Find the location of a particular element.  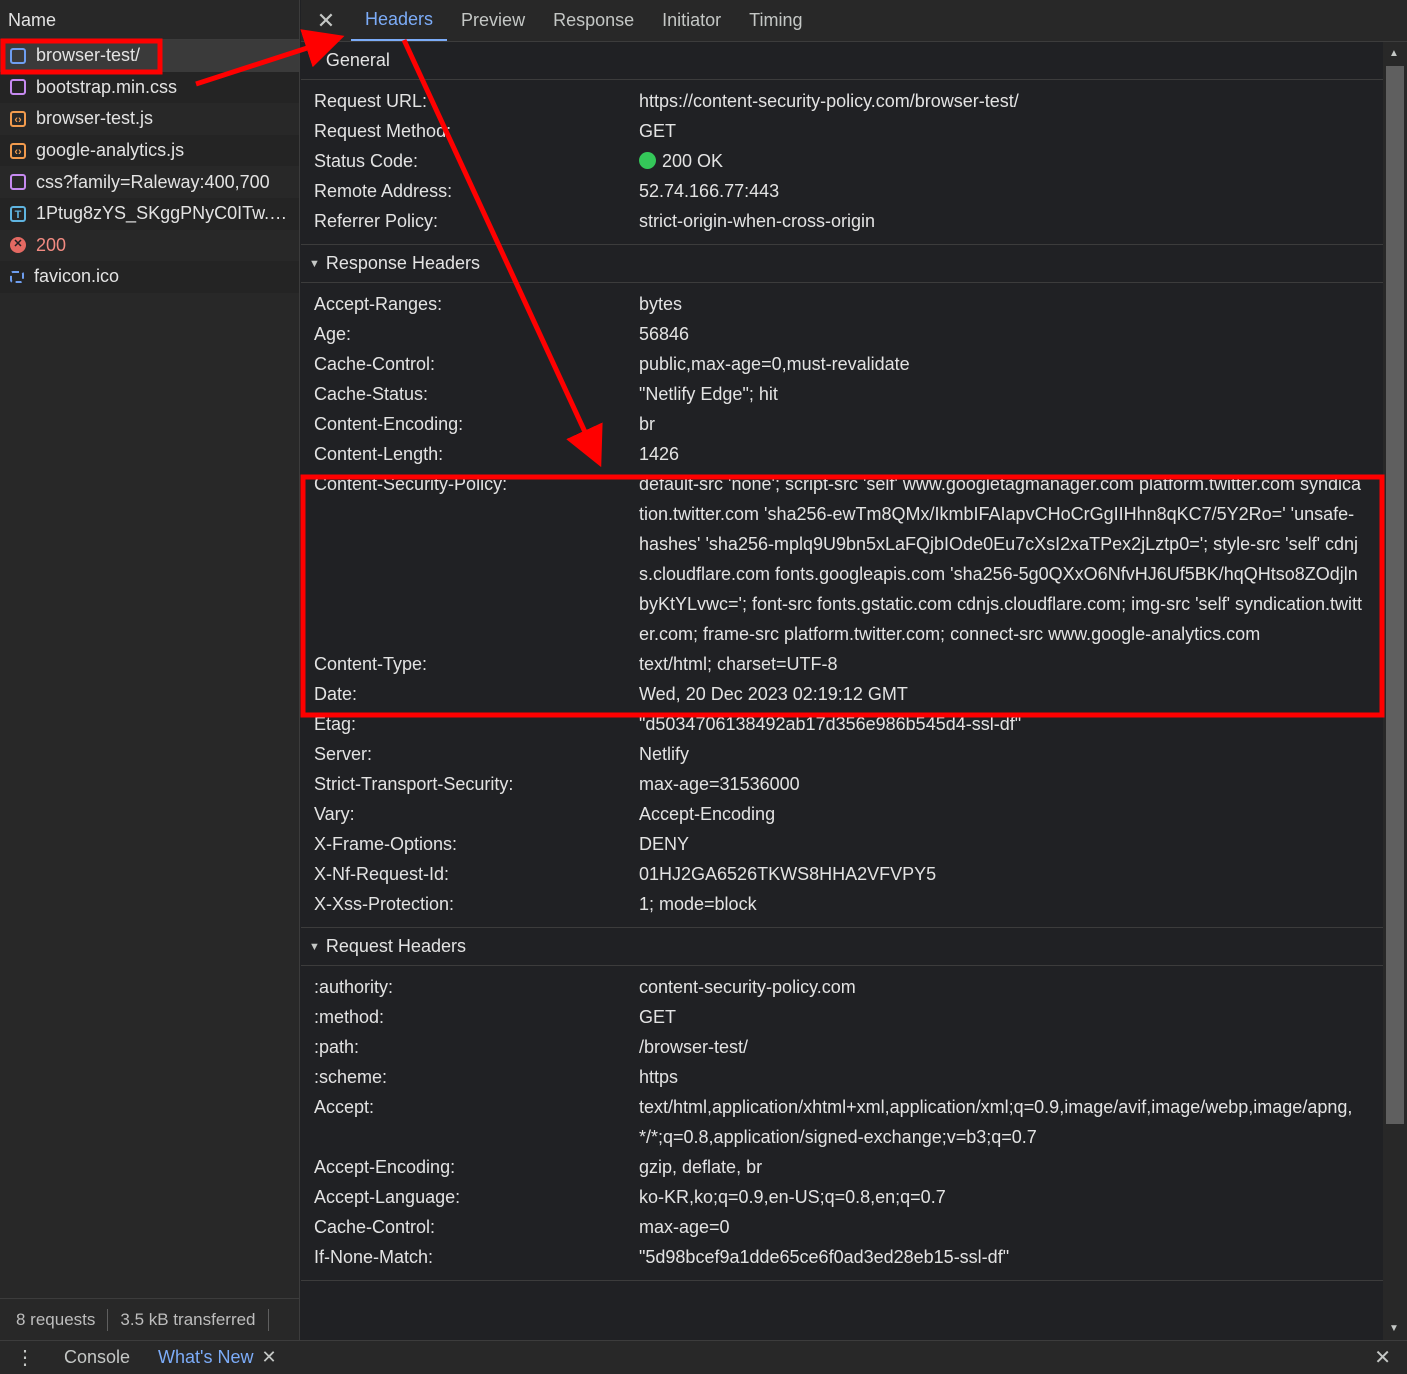

header-name: :path: is located at coordinates (337, 1047).